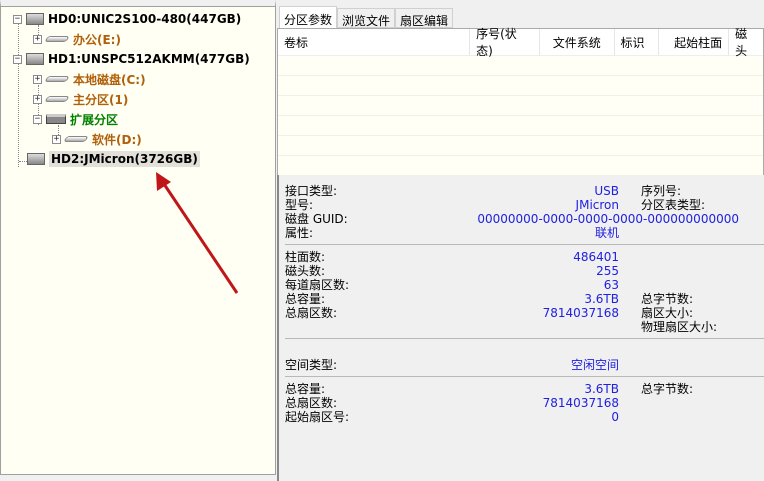  What do you see at coordinates (77, 39) in the screenshot?
I see `tree-partition-e: + 办公(E:)` at bounding box center [77, 39].